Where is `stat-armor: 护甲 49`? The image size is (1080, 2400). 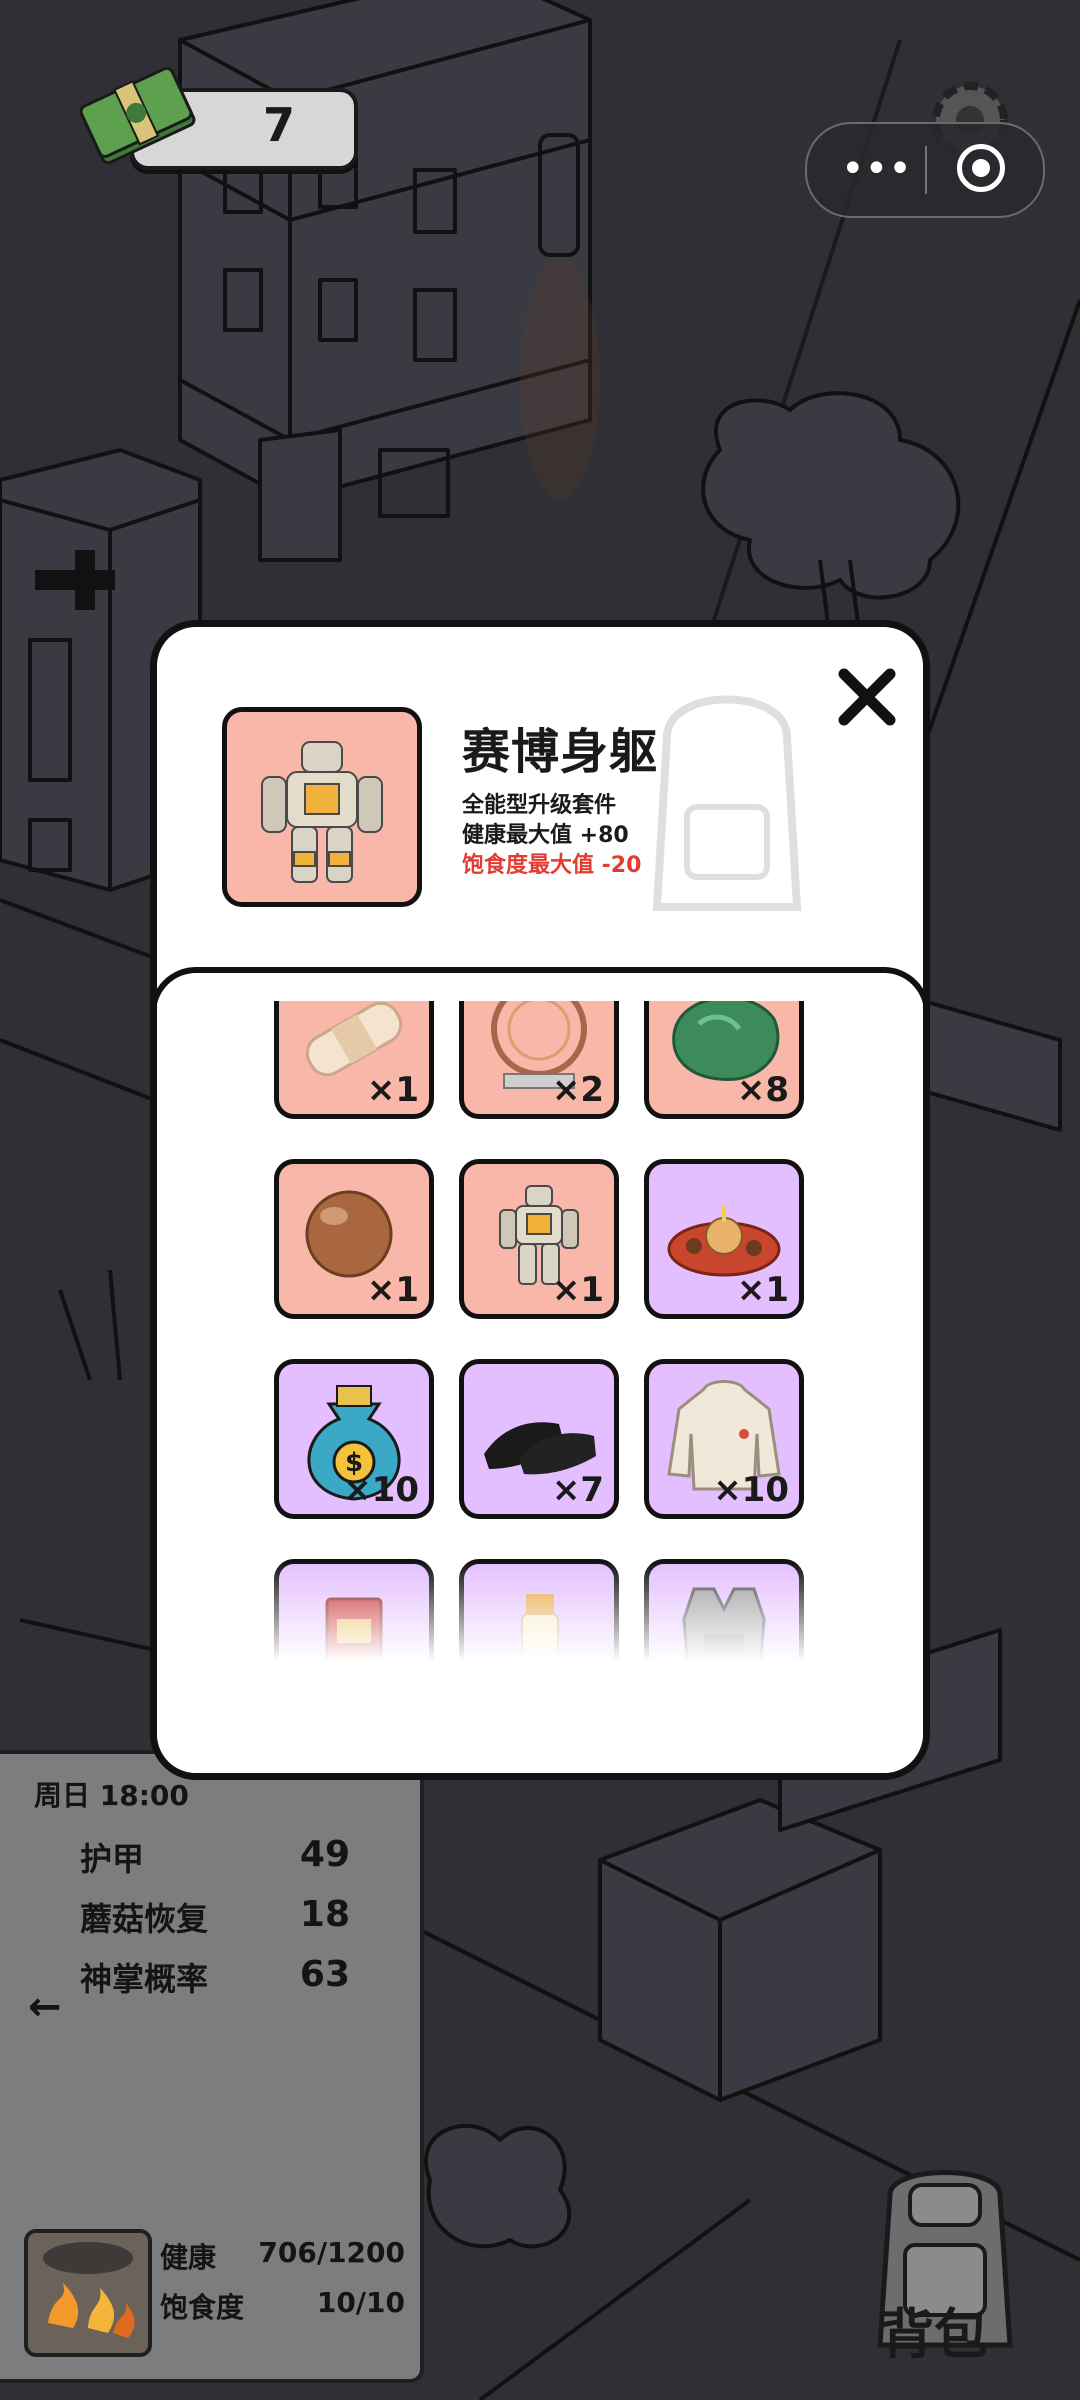 stat-armor: 护甲 49 is located at coordinates (215, 1859).